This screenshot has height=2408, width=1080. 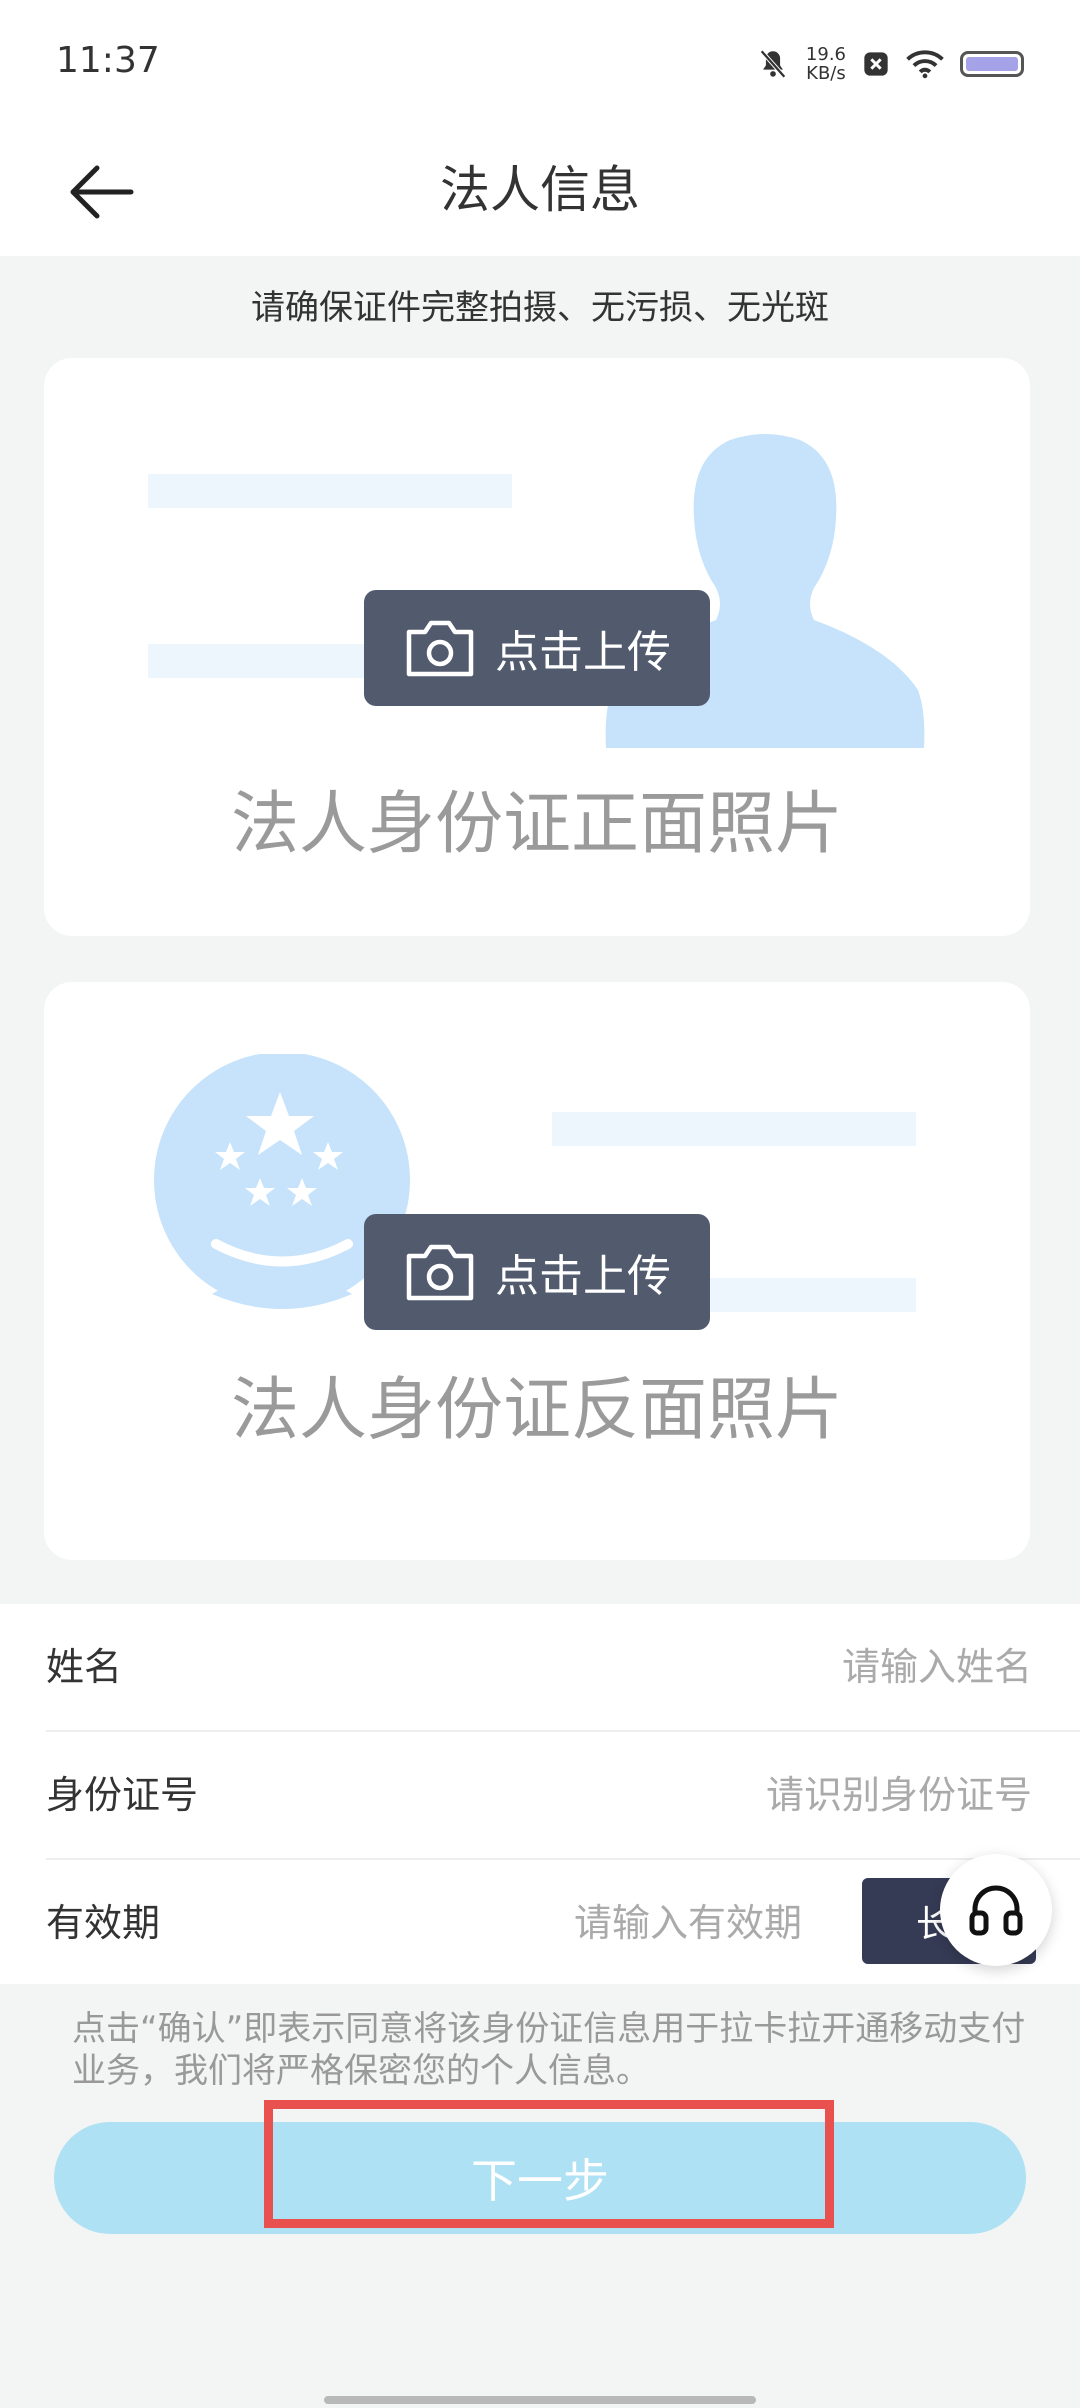 What do you see at coordinates (540, 2400) in the screenshot?
I see `home-indicator` at bounding box center [540, 2400].